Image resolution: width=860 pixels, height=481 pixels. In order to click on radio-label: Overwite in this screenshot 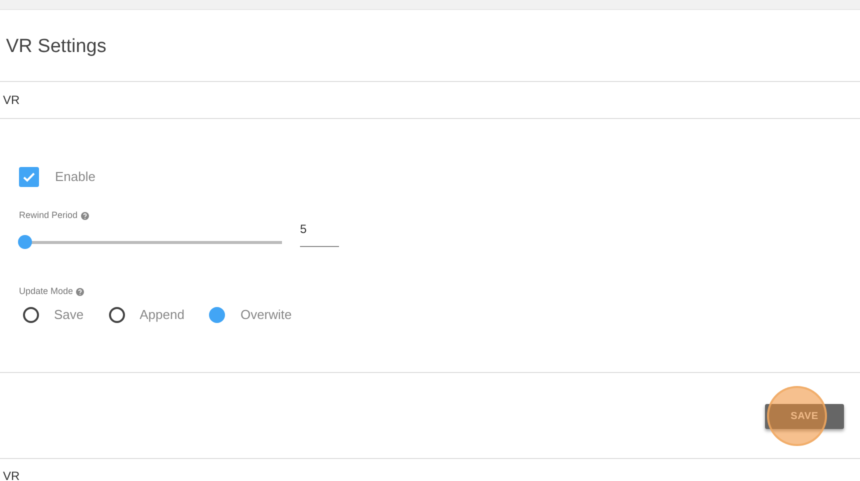, I will do `click(266, 315)`.